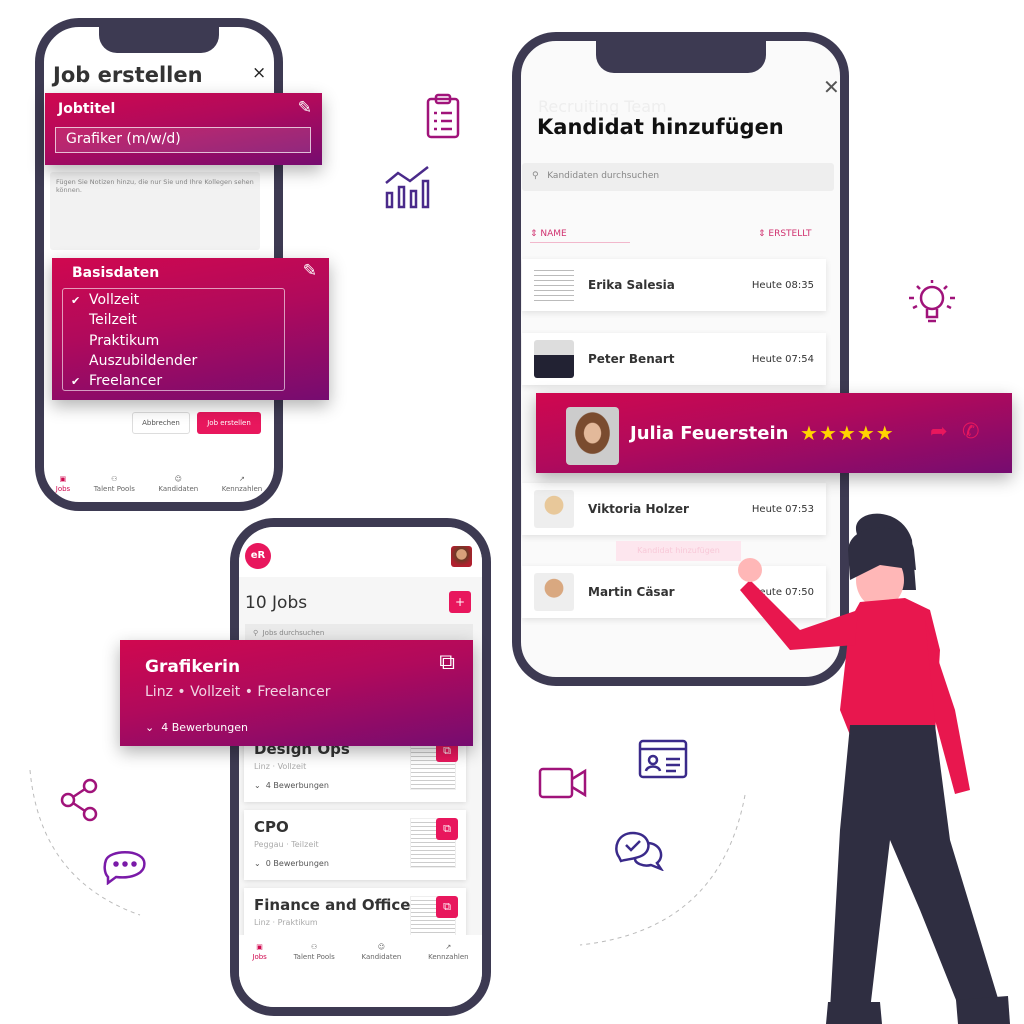 This screenshot has height=1024, width=1024. I want to click on cancel-button: Abbrechen, so click(161, 423).